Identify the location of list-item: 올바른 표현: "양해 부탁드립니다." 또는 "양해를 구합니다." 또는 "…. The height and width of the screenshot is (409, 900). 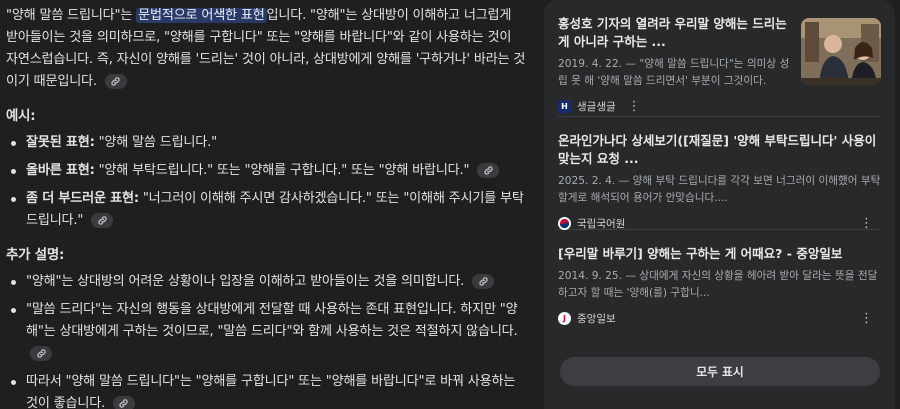
(266, 171).